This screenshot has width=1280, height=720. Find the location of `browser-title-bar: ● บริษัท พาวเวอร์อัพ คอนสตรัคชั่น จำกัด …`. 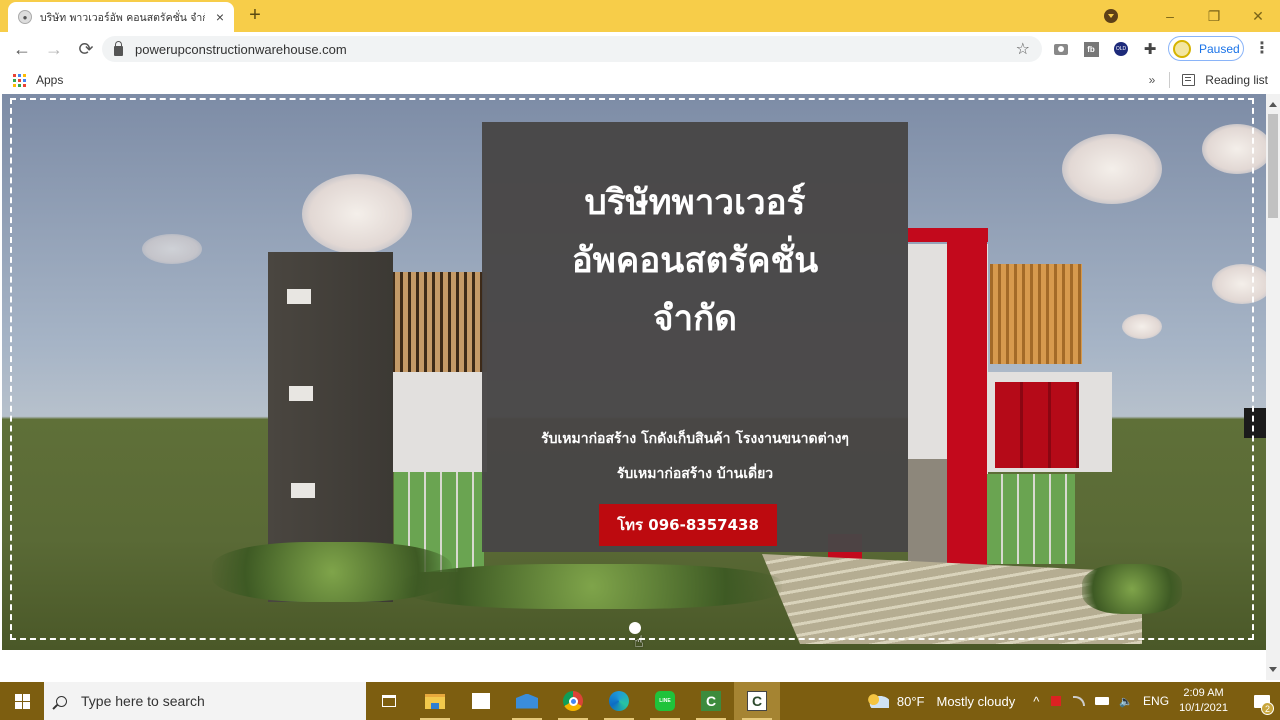

browser-title-bar: ● บริษัท พาวเวอร์อัพ คอนสตรัคชั่น จำกัด … is located at coordinates (640, 16).